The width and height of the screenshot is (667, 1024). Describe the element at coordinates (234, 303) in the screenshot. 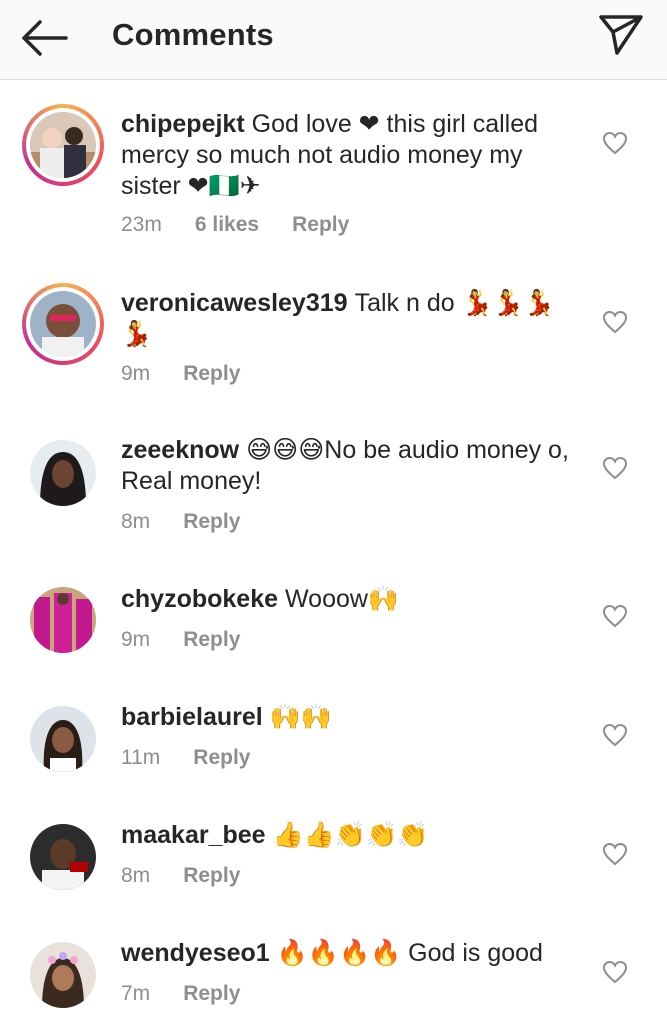

I see `comment-username: veronicawesley319` at that location.